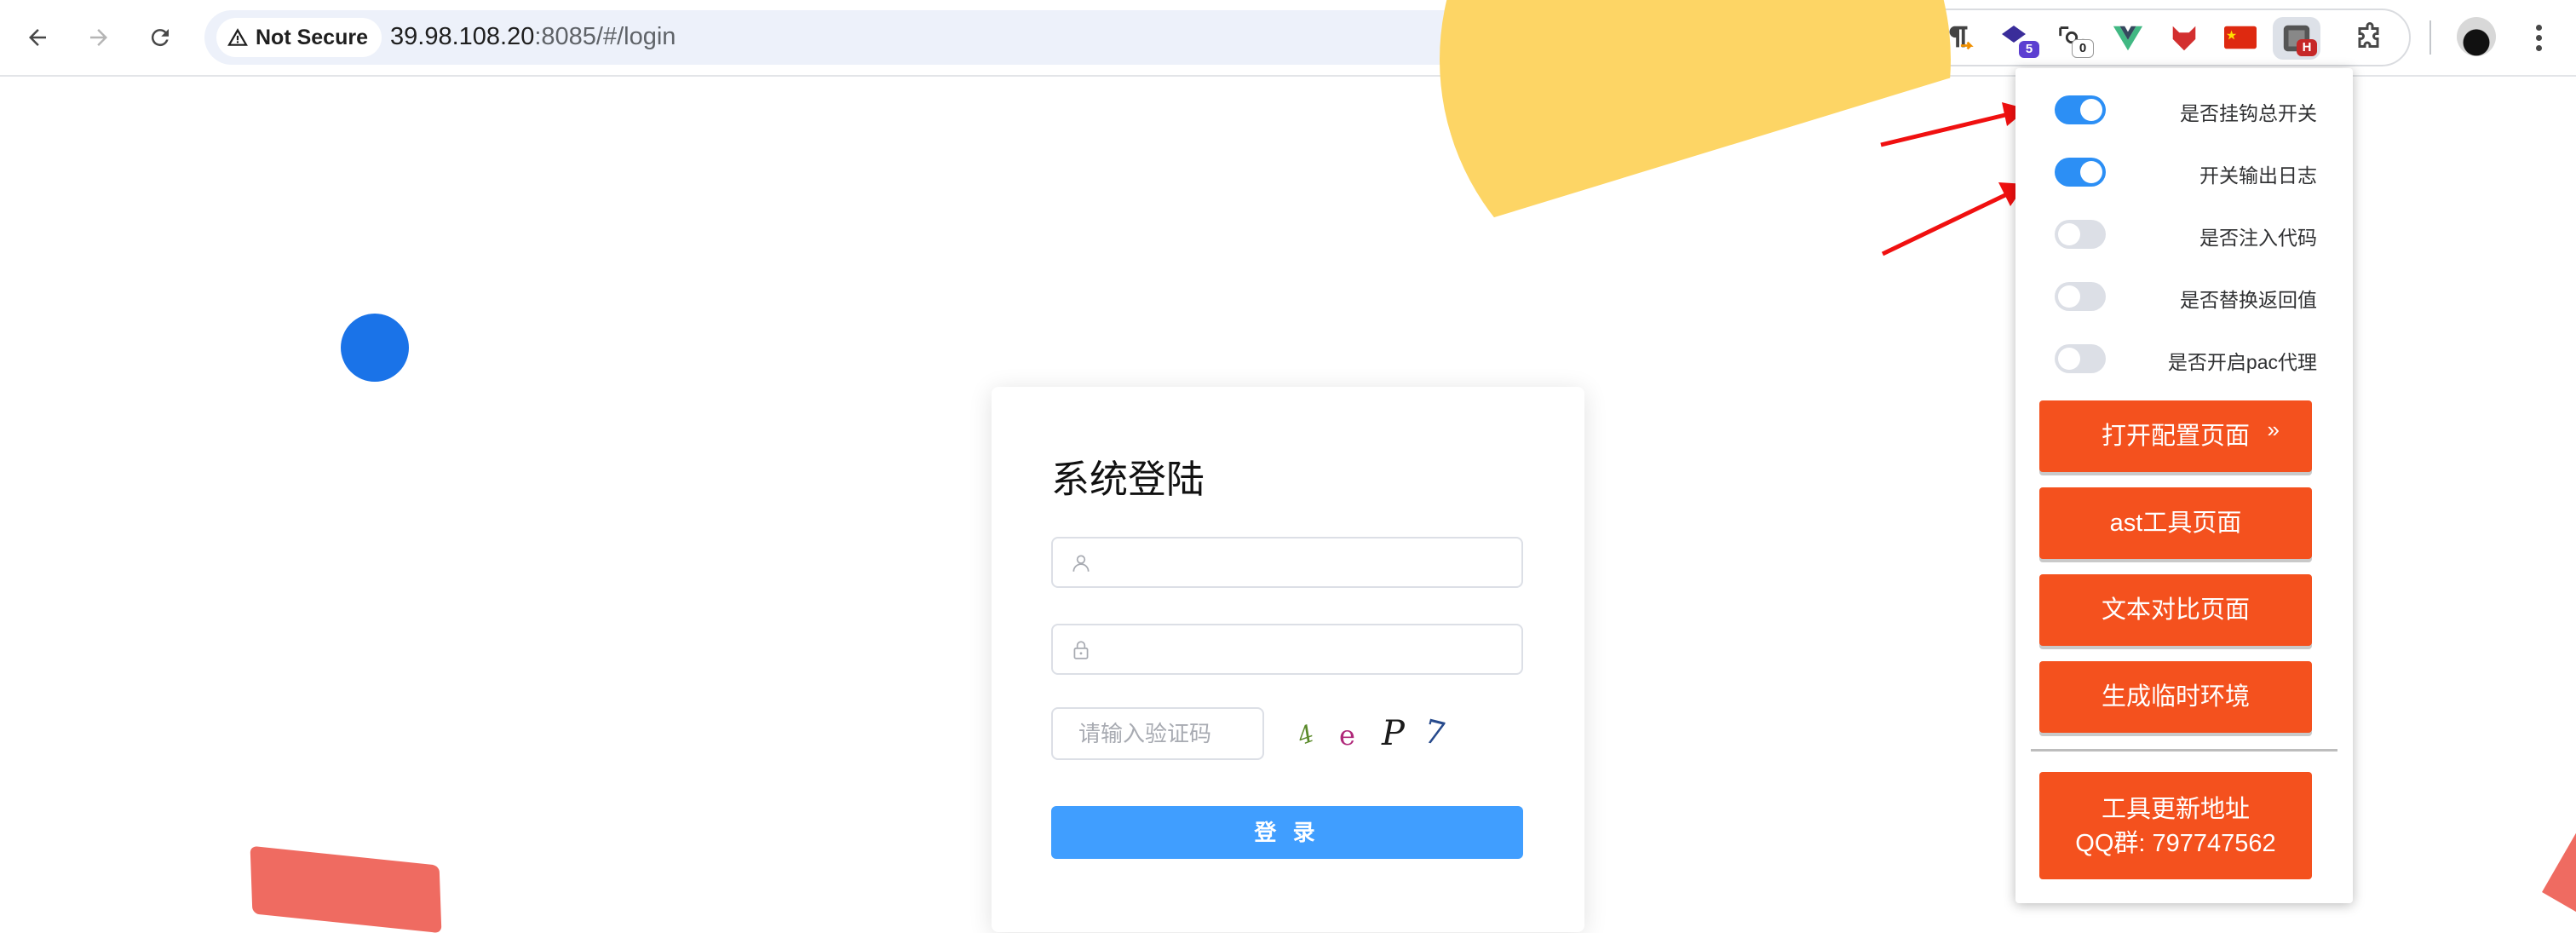 This screenshot has height=933, width=2576. I want to click on extension-stack: 5, so click(2018, 38).